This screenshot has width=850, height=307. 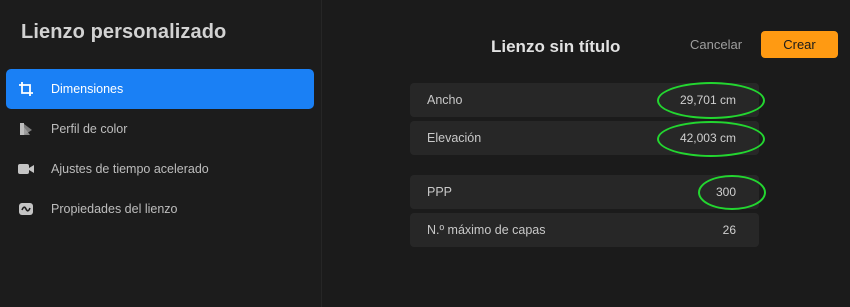 What do you see at coordinates (454, 138) in the screenshot?
I see `height-label: Elevación` at bounding box center [454, 138].